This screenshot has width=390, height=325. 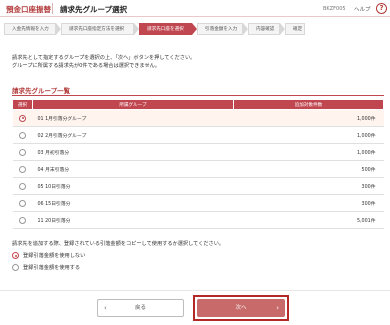 What do you see at coordinates (94, 9) in the screenshot?
I see `page-title: 請求先グループ選択` at bounding box center [94, 9].